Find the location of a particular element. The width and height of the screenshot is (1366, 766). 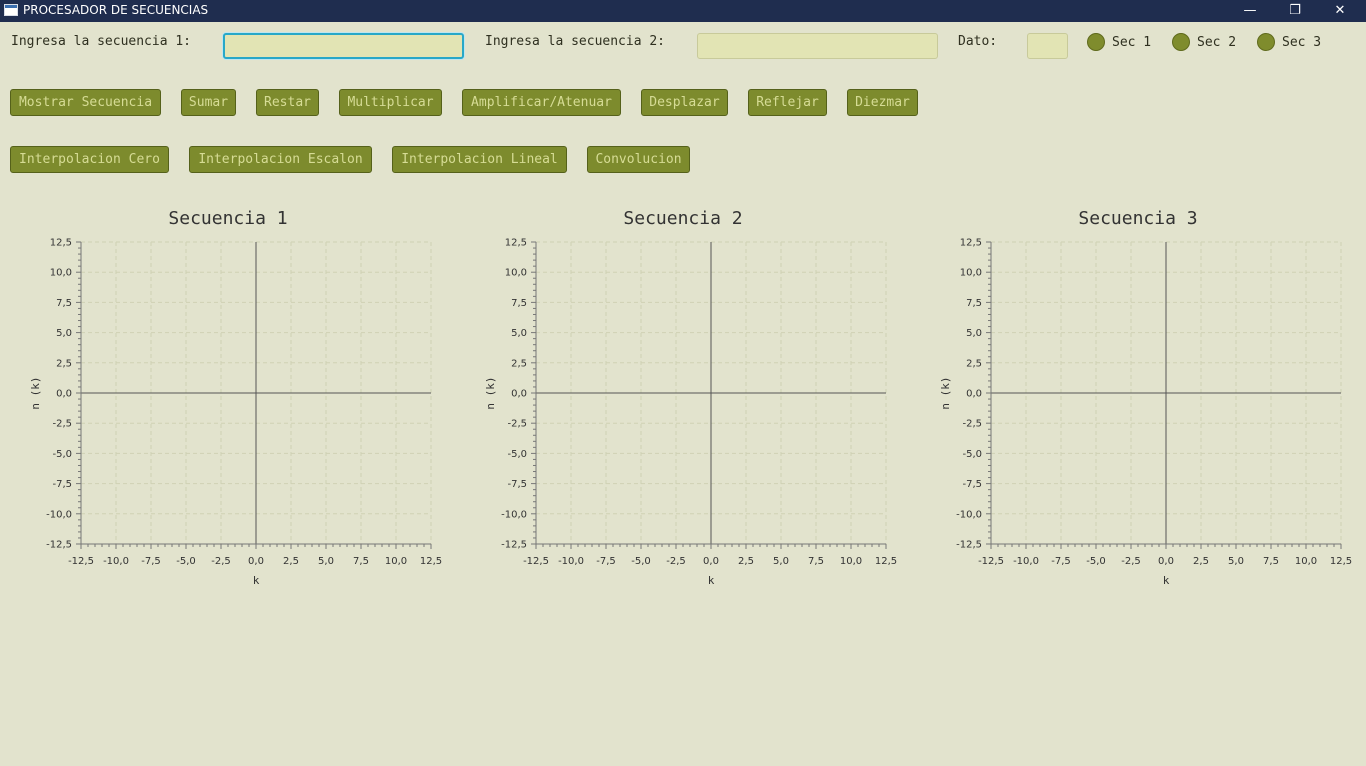

chart-1-title: Secuencia 1 is located at coordinates (228, 218).